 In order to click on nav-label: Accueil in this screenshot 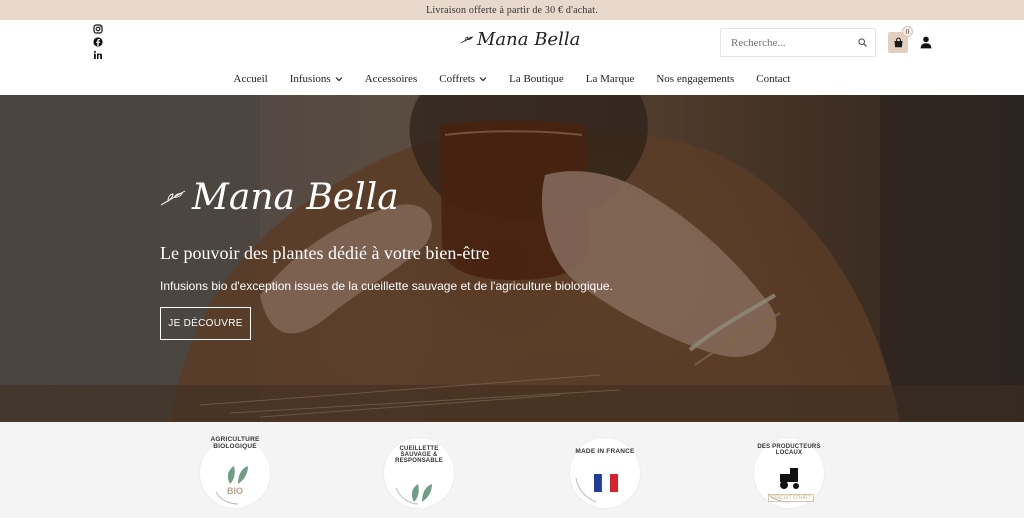, I will do `click(250, 79)`.